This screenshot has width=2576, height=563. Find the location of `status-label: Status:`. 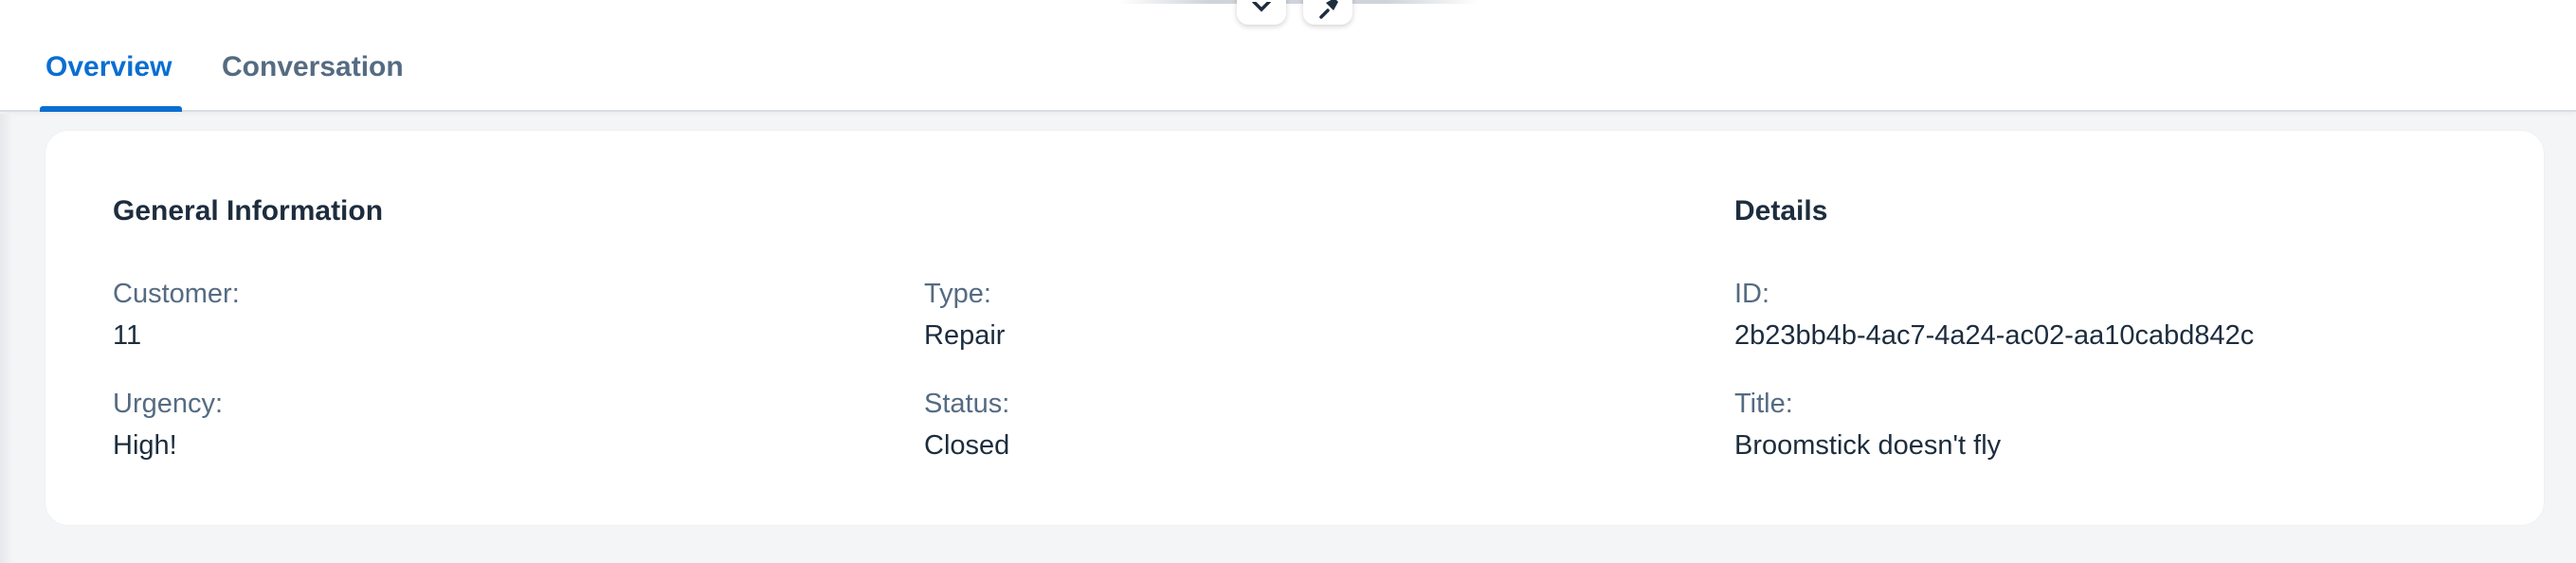

status-label: Status: is located at coordinates (967, 404).